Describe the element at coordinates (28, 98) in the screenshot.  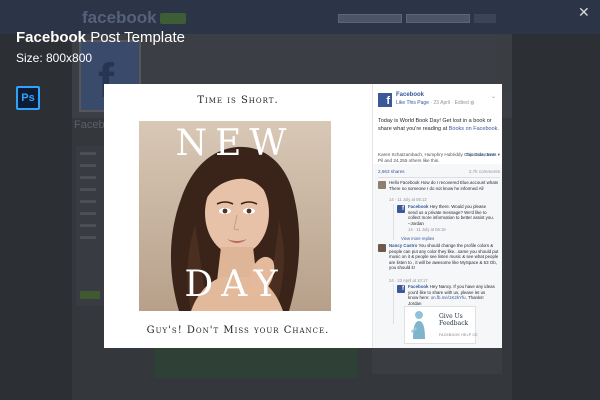
I see `photoshop-icon: Ps` at that location.